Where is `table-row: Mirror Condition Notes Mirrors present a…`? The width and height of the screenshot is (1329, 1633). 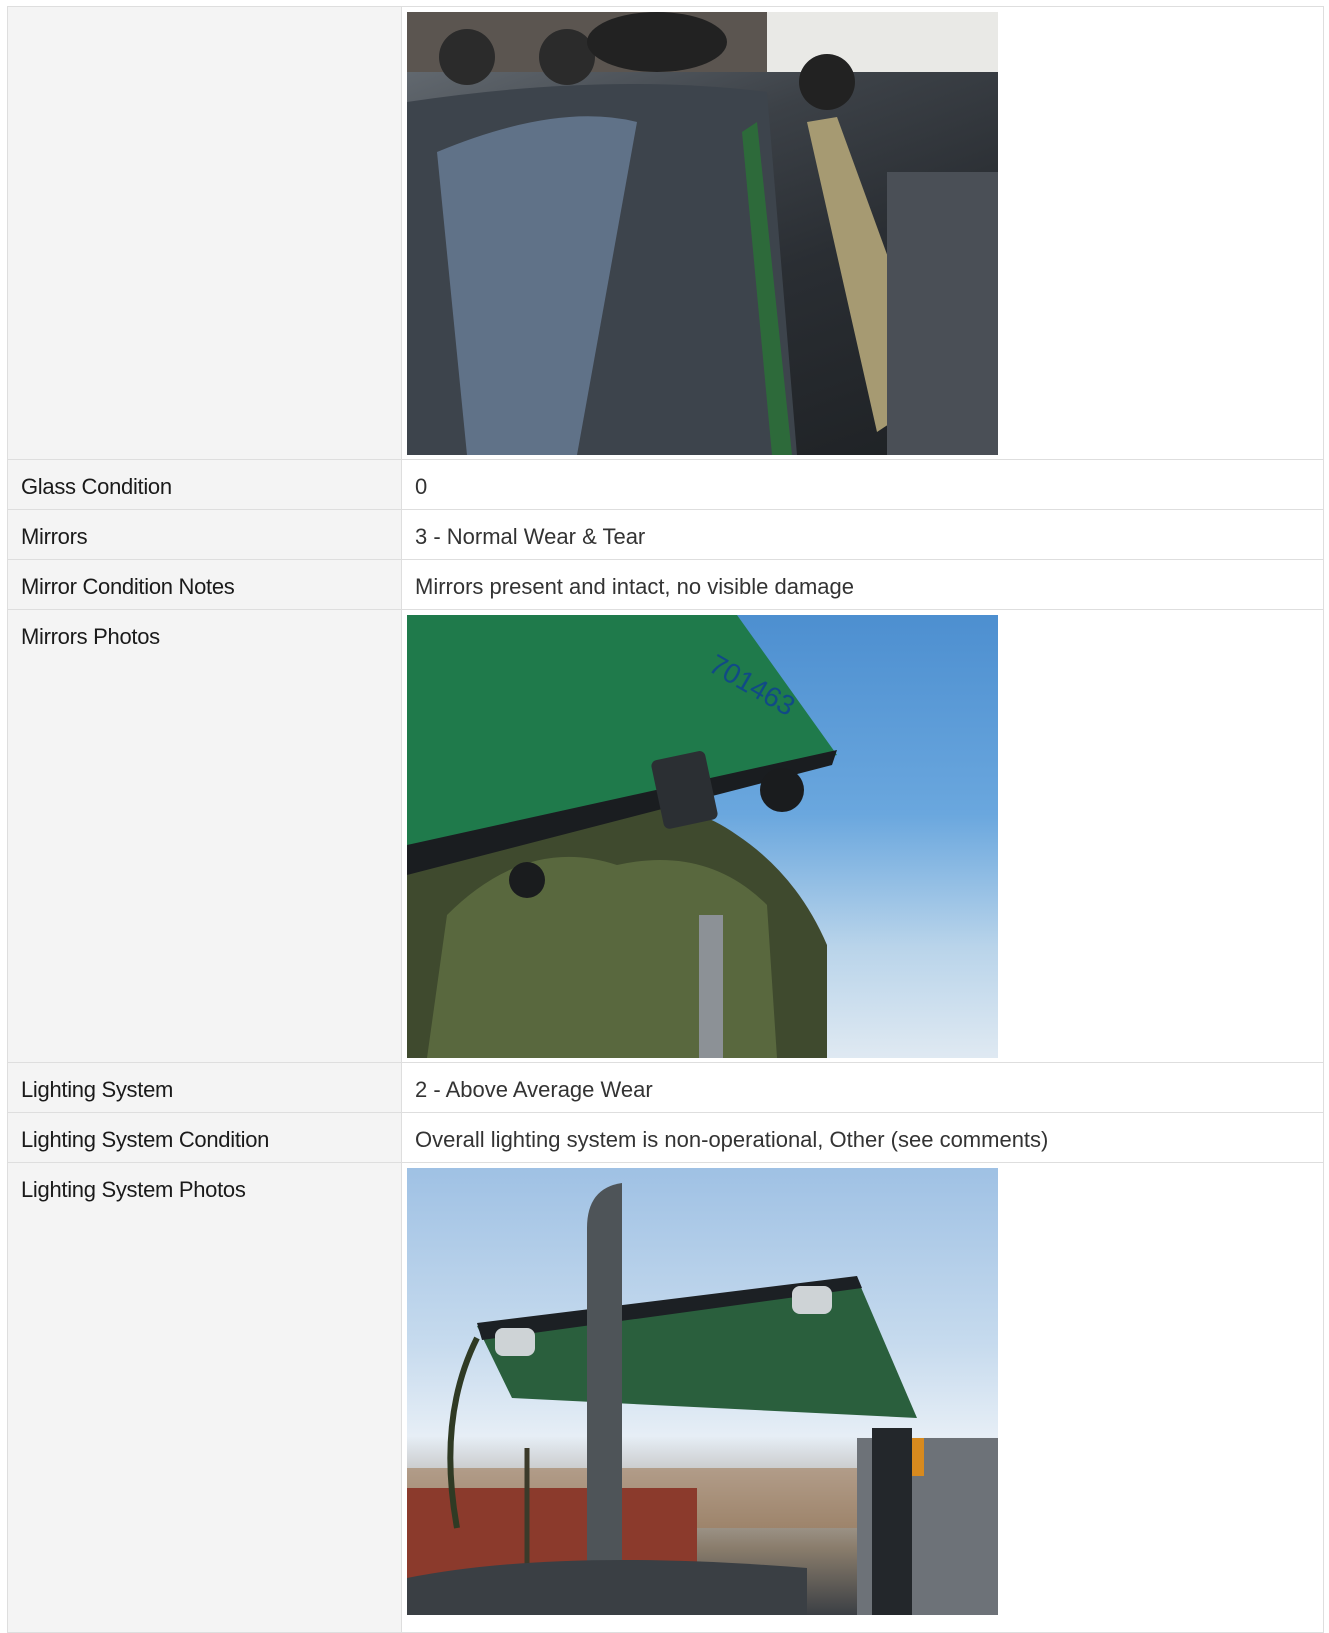 table-row: Mirror Condition Notes Mirrors present a… is located at coordinates (665, 584).